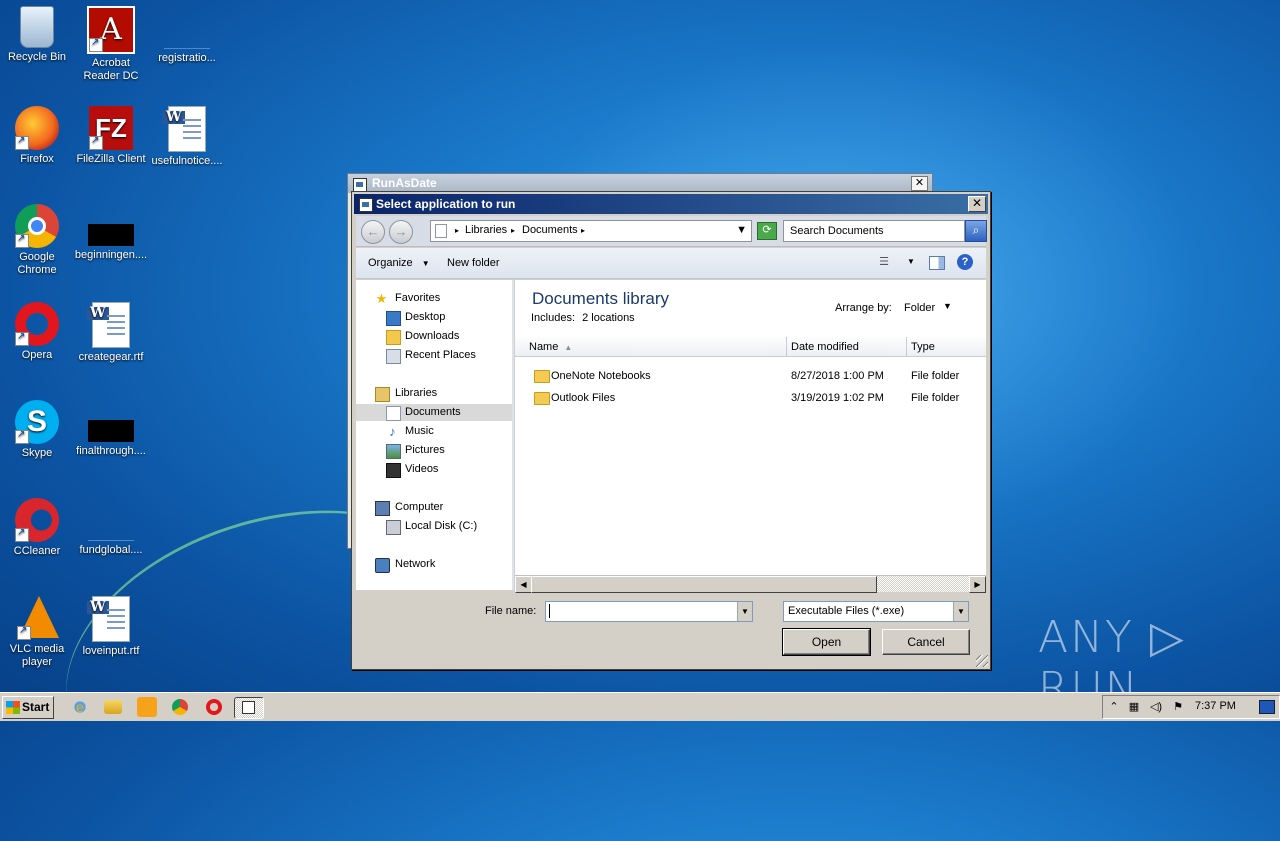  I want to click on view-dropdown-icon: ▼, so click(911, 262).